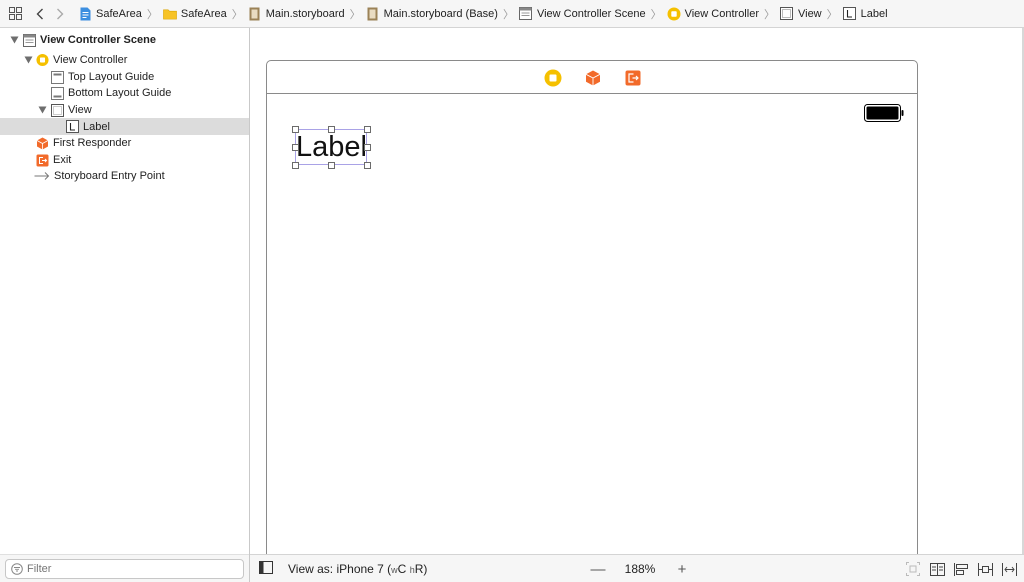 This screenshot has height=582, width=1024. Describe the element at coordinates (295, 129) in the screenshot. I see `resize-handle-top-left` at that location.